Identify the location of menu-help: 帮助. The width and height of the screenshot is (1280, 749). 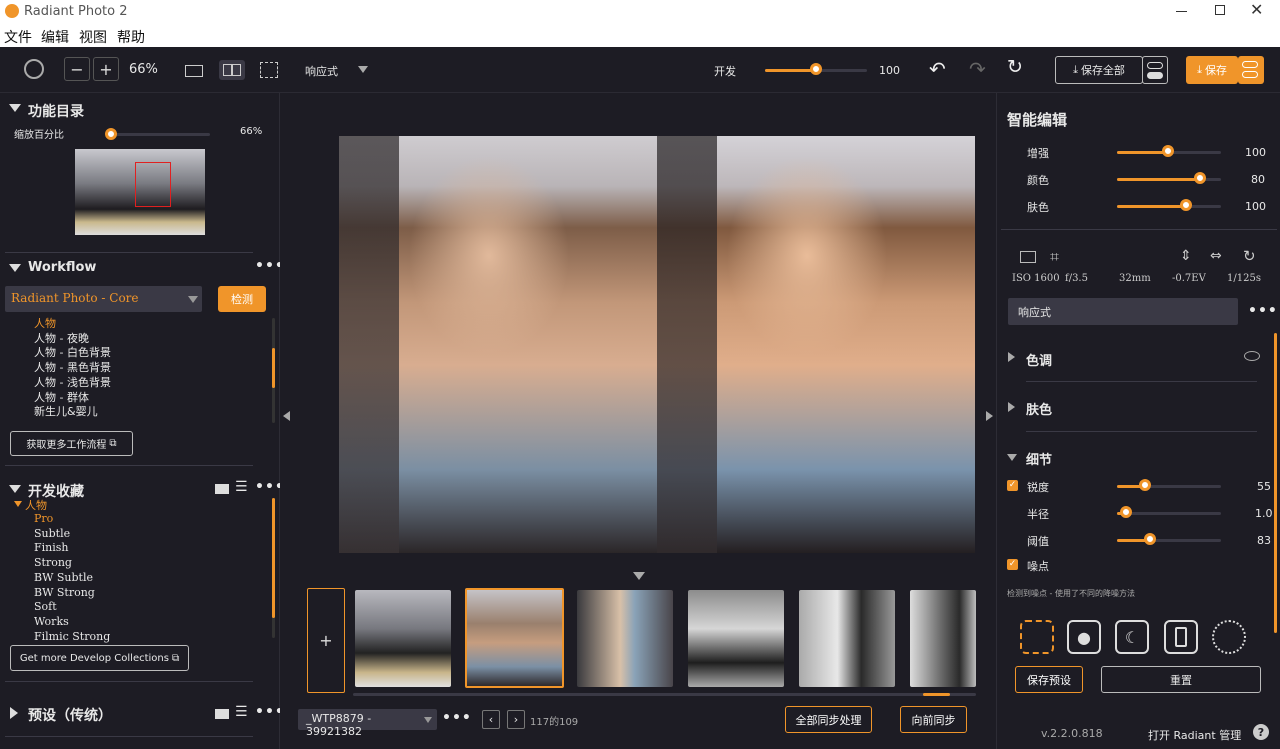
(131, 37).